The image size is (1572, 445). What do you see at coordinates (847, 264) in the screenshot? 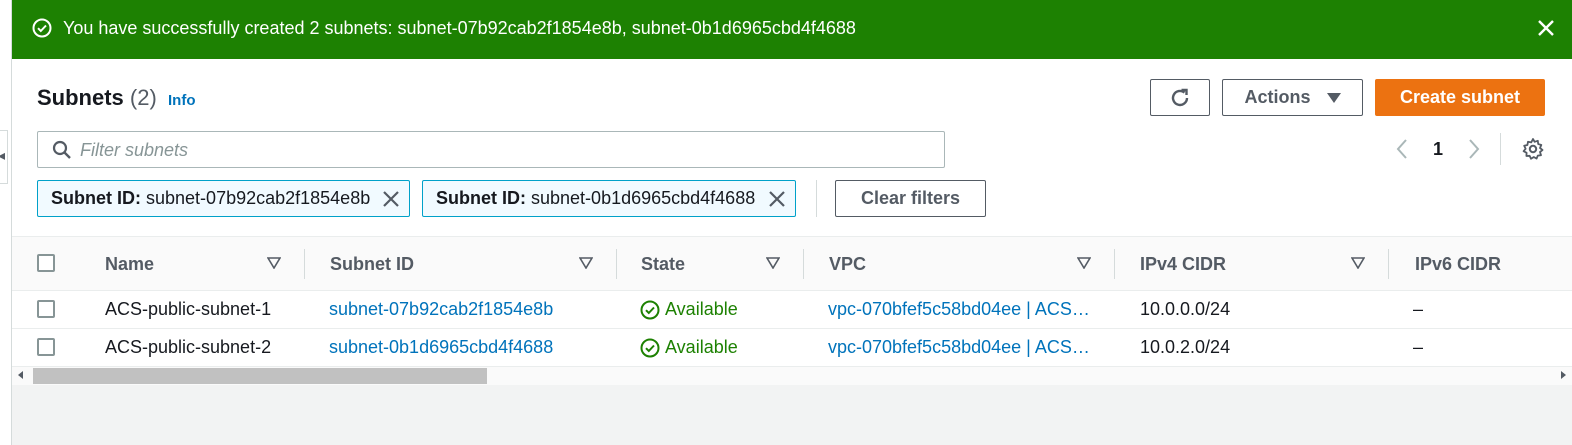
I see `column-header-vpc: VPC` at bounding box center [847, 264].